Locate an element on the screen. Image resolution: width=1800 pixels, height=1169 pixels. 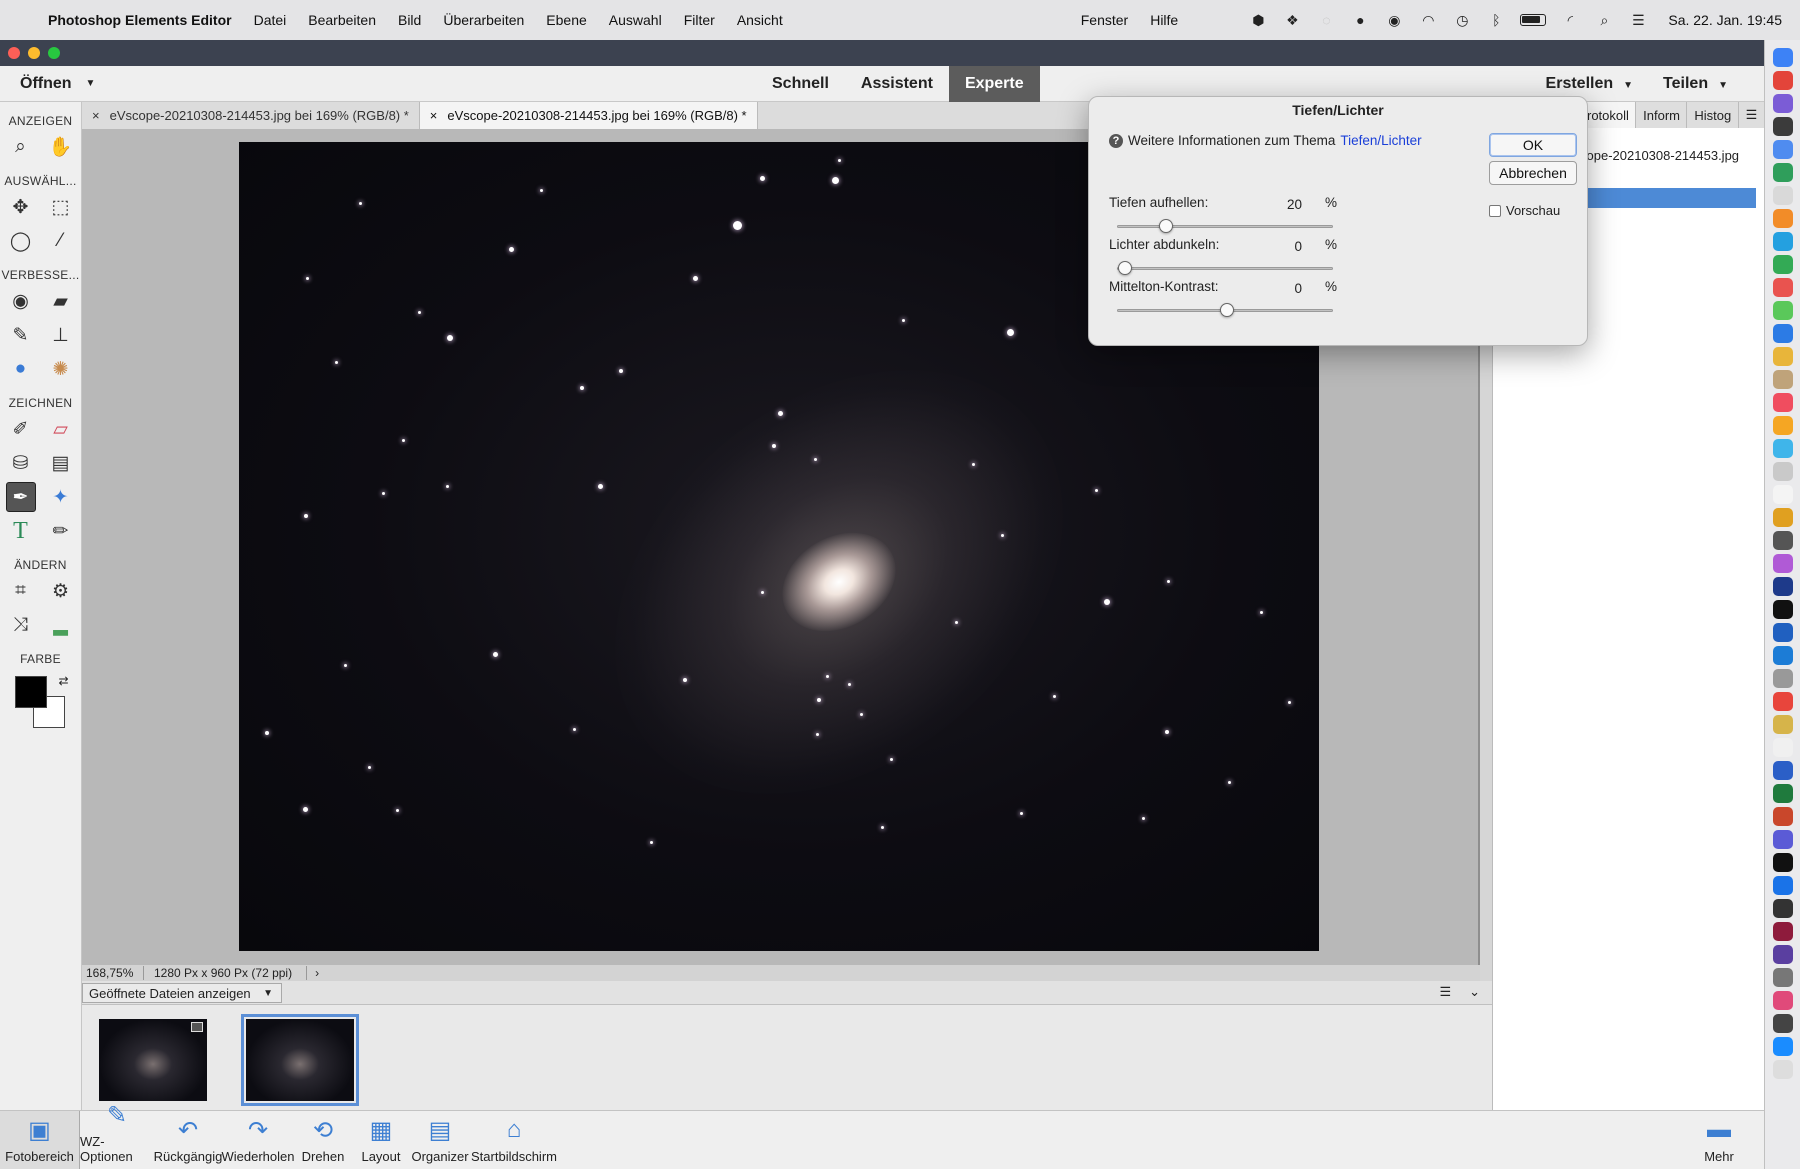
taskbar-wiederholen: ↷ Wiederholen is located at coordinates (258, 1140).